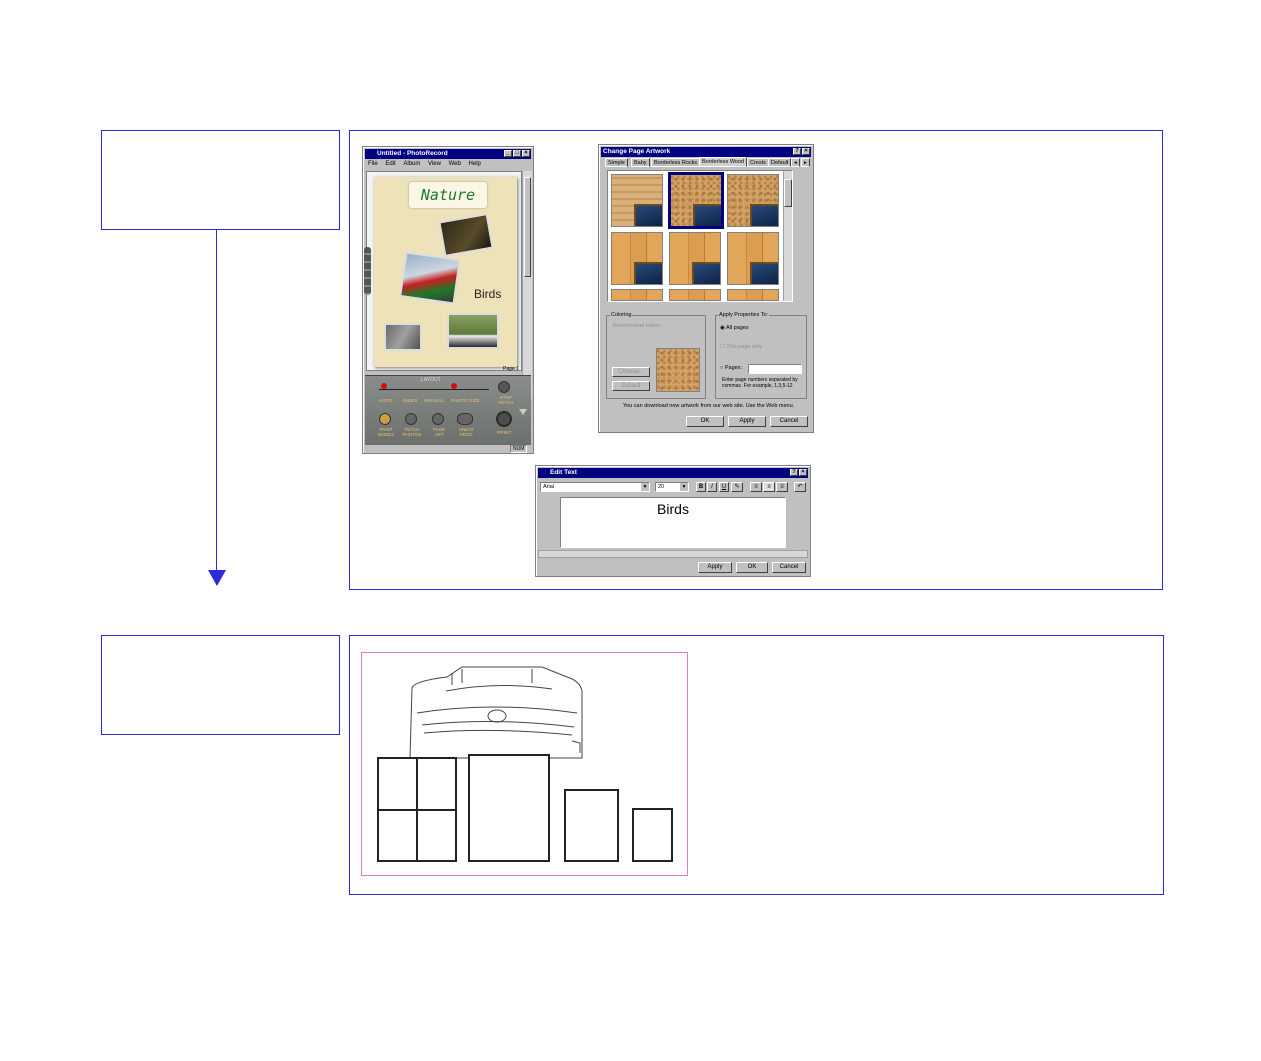  Describe the element at coordinates (673, 473) in the screenshot. I see `edit-text-titlebar: Edit Text ? ×` at that location.